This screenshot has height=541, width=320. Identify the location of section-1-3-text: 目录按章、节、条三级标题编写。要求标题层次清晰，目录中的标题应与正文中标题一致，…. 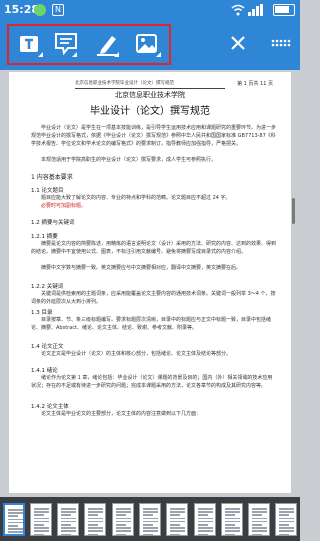
(151, 324).